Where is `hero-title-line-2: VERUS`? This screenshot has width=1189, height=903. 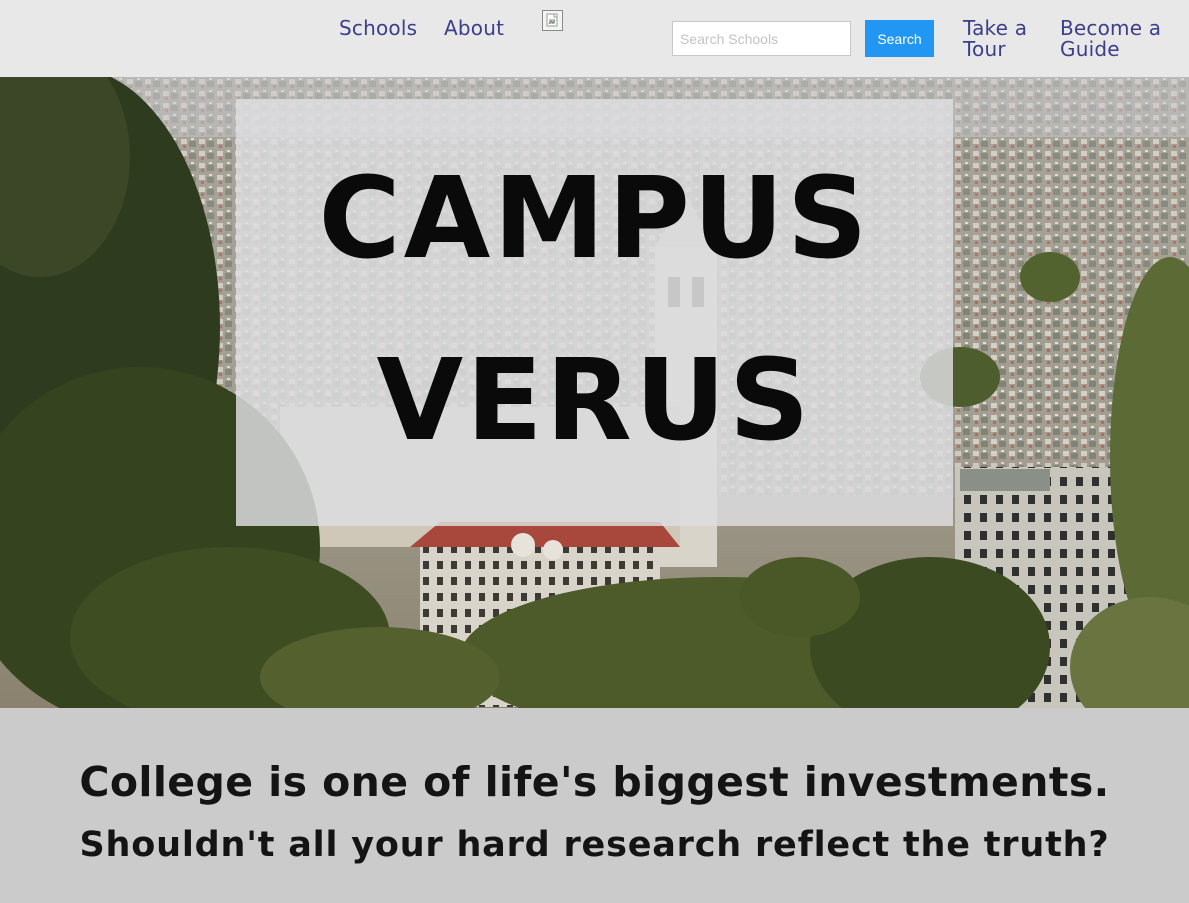
hero-title-line-2: VERUS is located at coordinates (594, 401).